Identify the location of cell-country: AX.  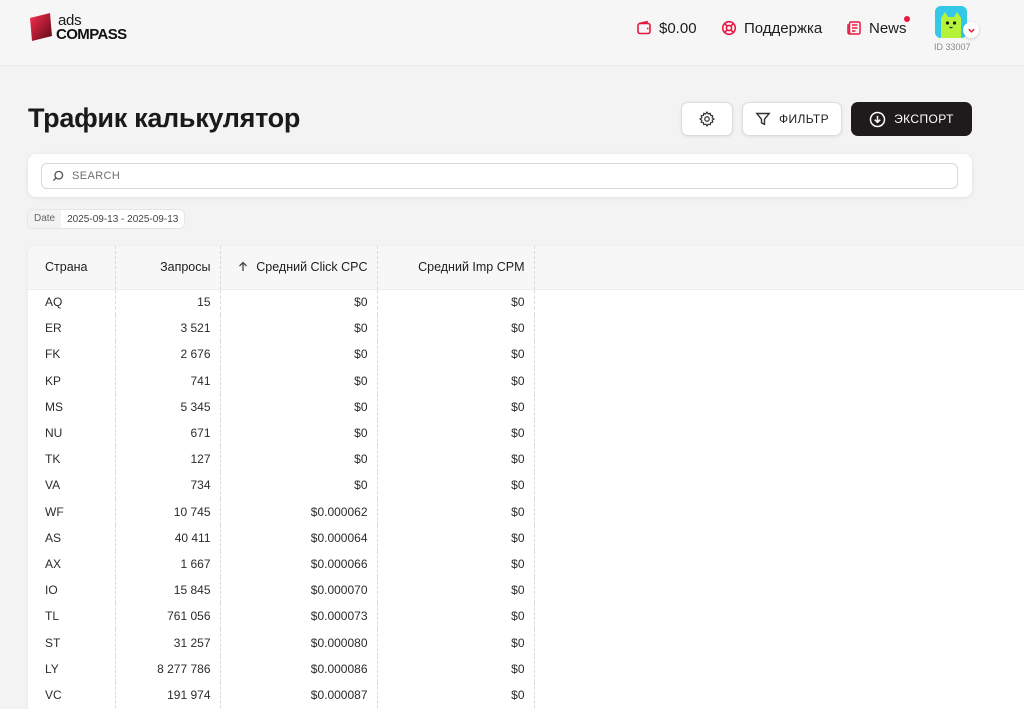
(72, 564).